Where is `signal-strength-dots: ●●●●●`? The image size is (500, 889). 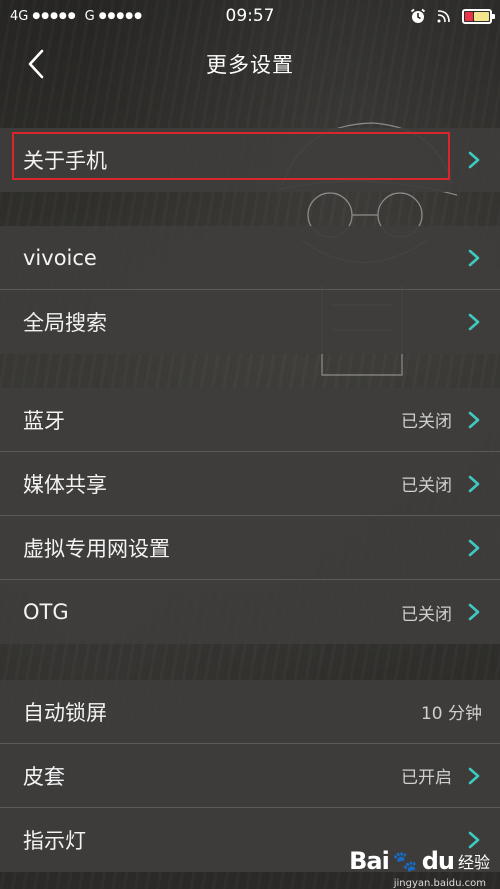
signal-strength-dots: ●●●●● is located at coordinates (54, 16).